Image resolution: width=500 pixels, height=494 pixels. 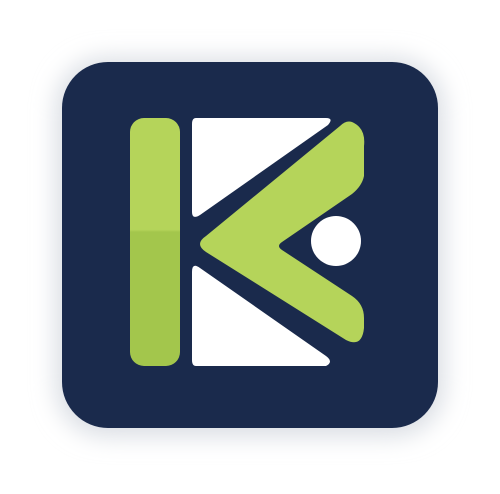 What do you see at coordinates (155, 242) in the screenshot?
I see `k-stem-bar` at bounding box center [155, 242].